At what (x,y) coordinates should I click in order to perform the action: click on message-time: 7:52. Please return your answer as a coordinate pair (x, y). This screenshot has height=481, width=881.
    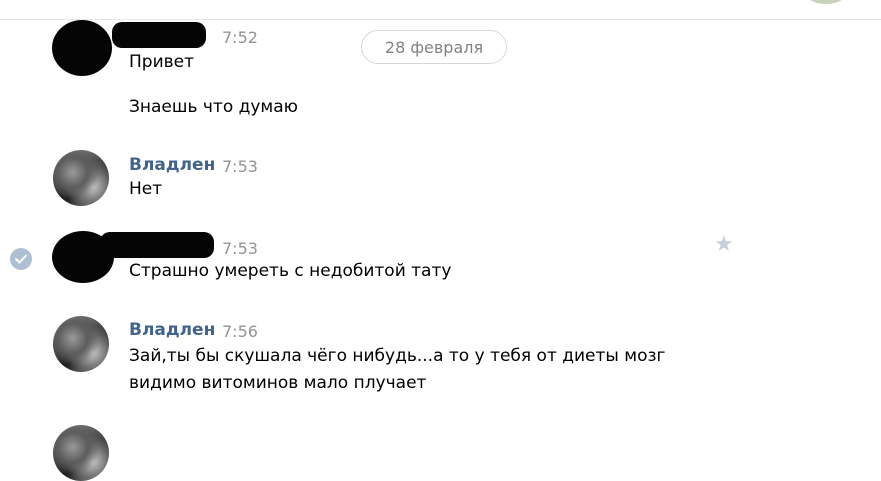
    Looking at the image, I should click on (240, 37).